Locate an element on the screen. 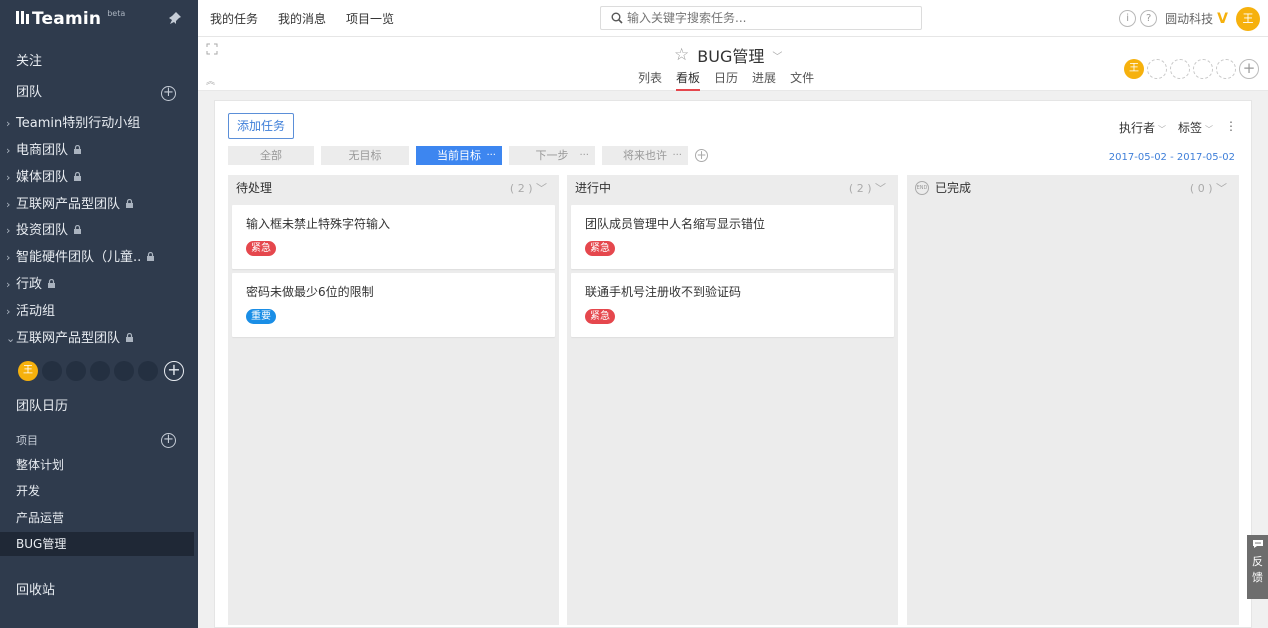  milestone-filter: 无目标 is located at coordinates (365, 155).